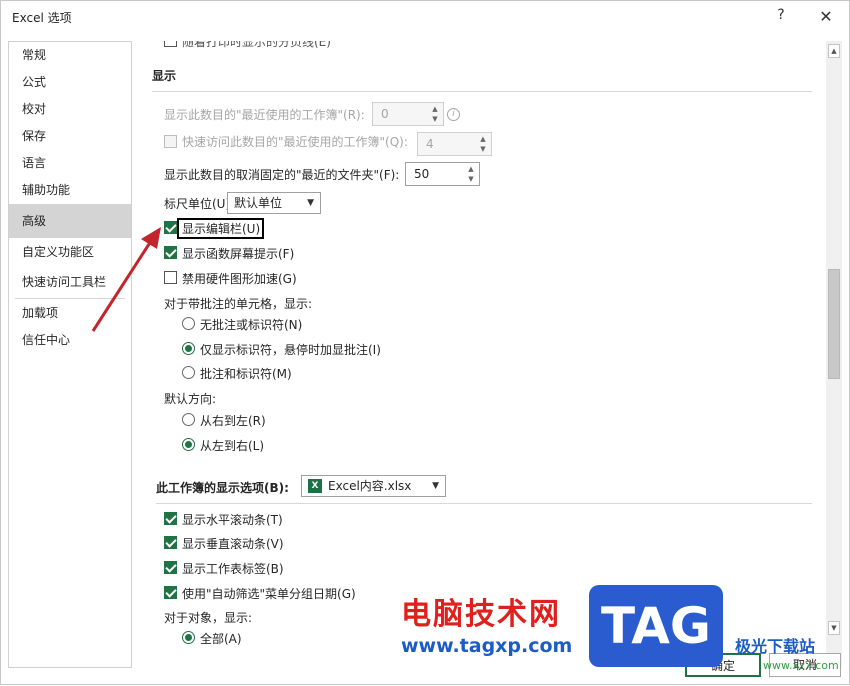  I want to click on annotation-arrow-line, so click(122, 286).